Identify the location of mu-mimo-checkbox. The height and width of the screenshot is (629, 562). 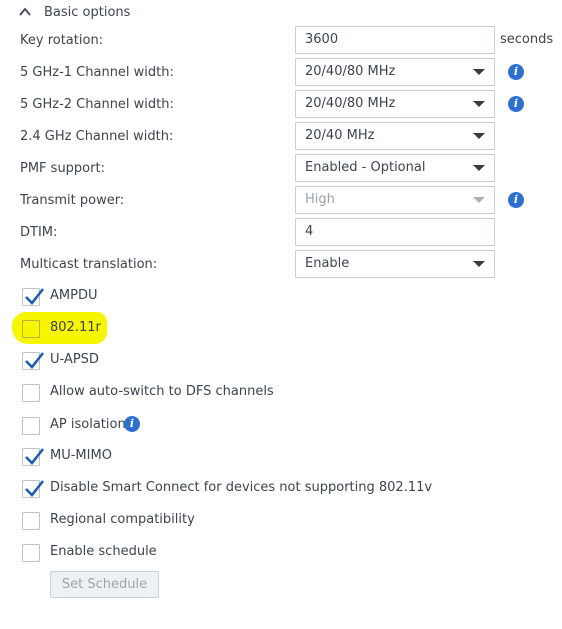
(33, 457).